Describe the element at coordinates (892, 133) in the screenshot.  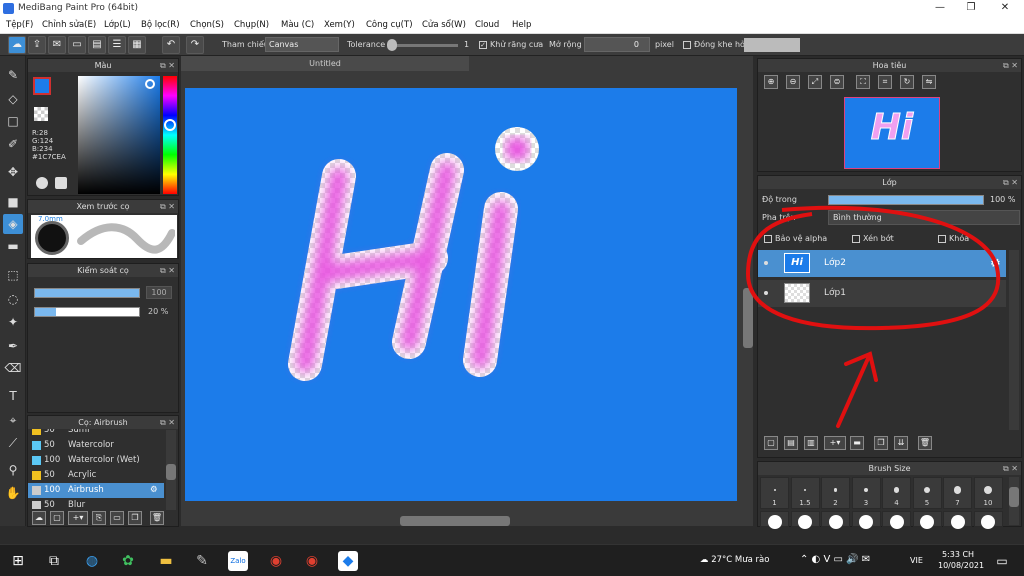
I see `navigator-thumbnail: Hi` at that location.